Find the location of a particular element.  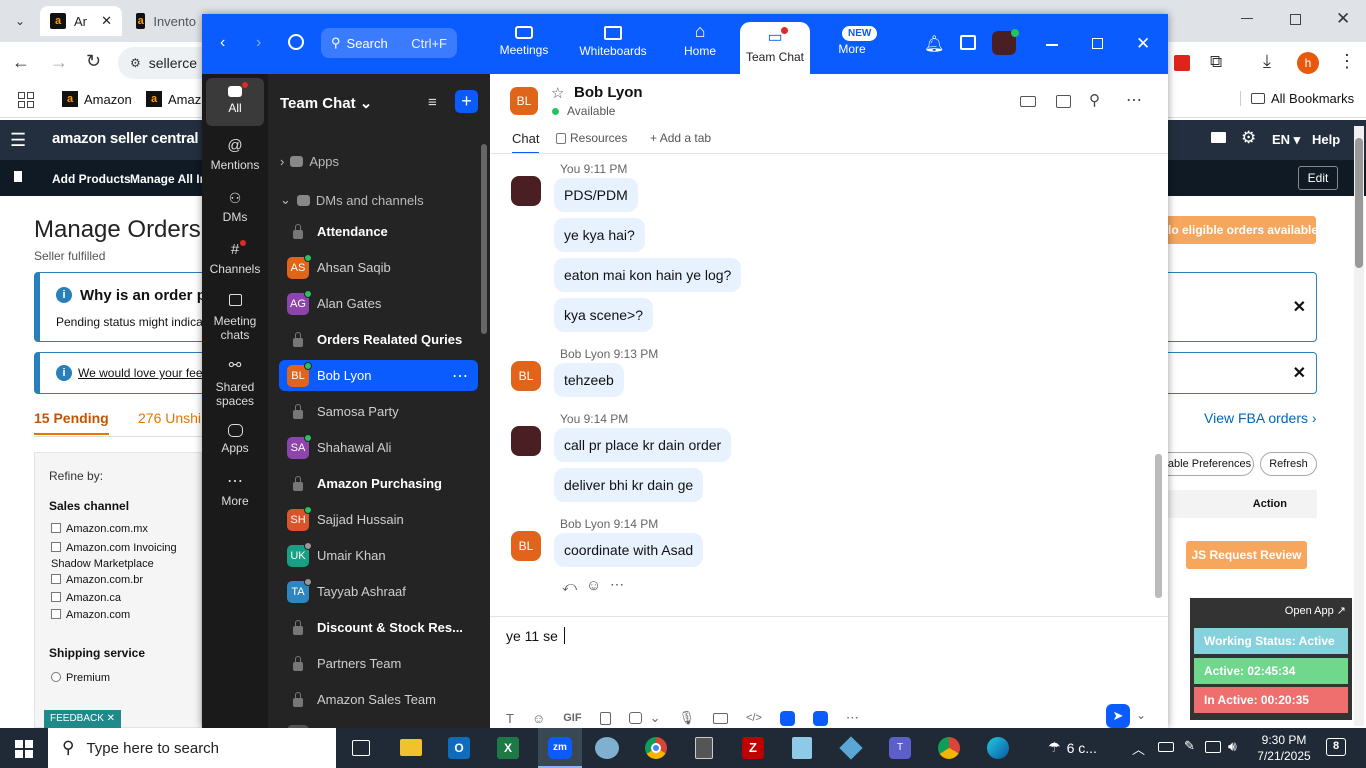

send-button: ➤ is located at coordinates (1118, 716).